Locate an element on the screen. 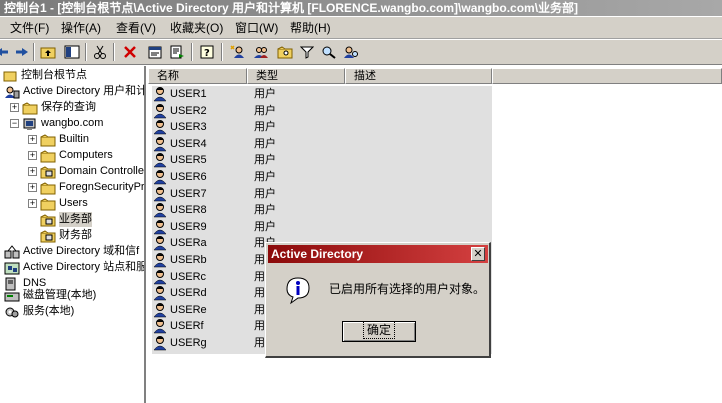 Image resolution: width=722 pixels, height=403 pixels. tree-item-domain-controllers: + Domain Controller is located at coordinates (86, 171).